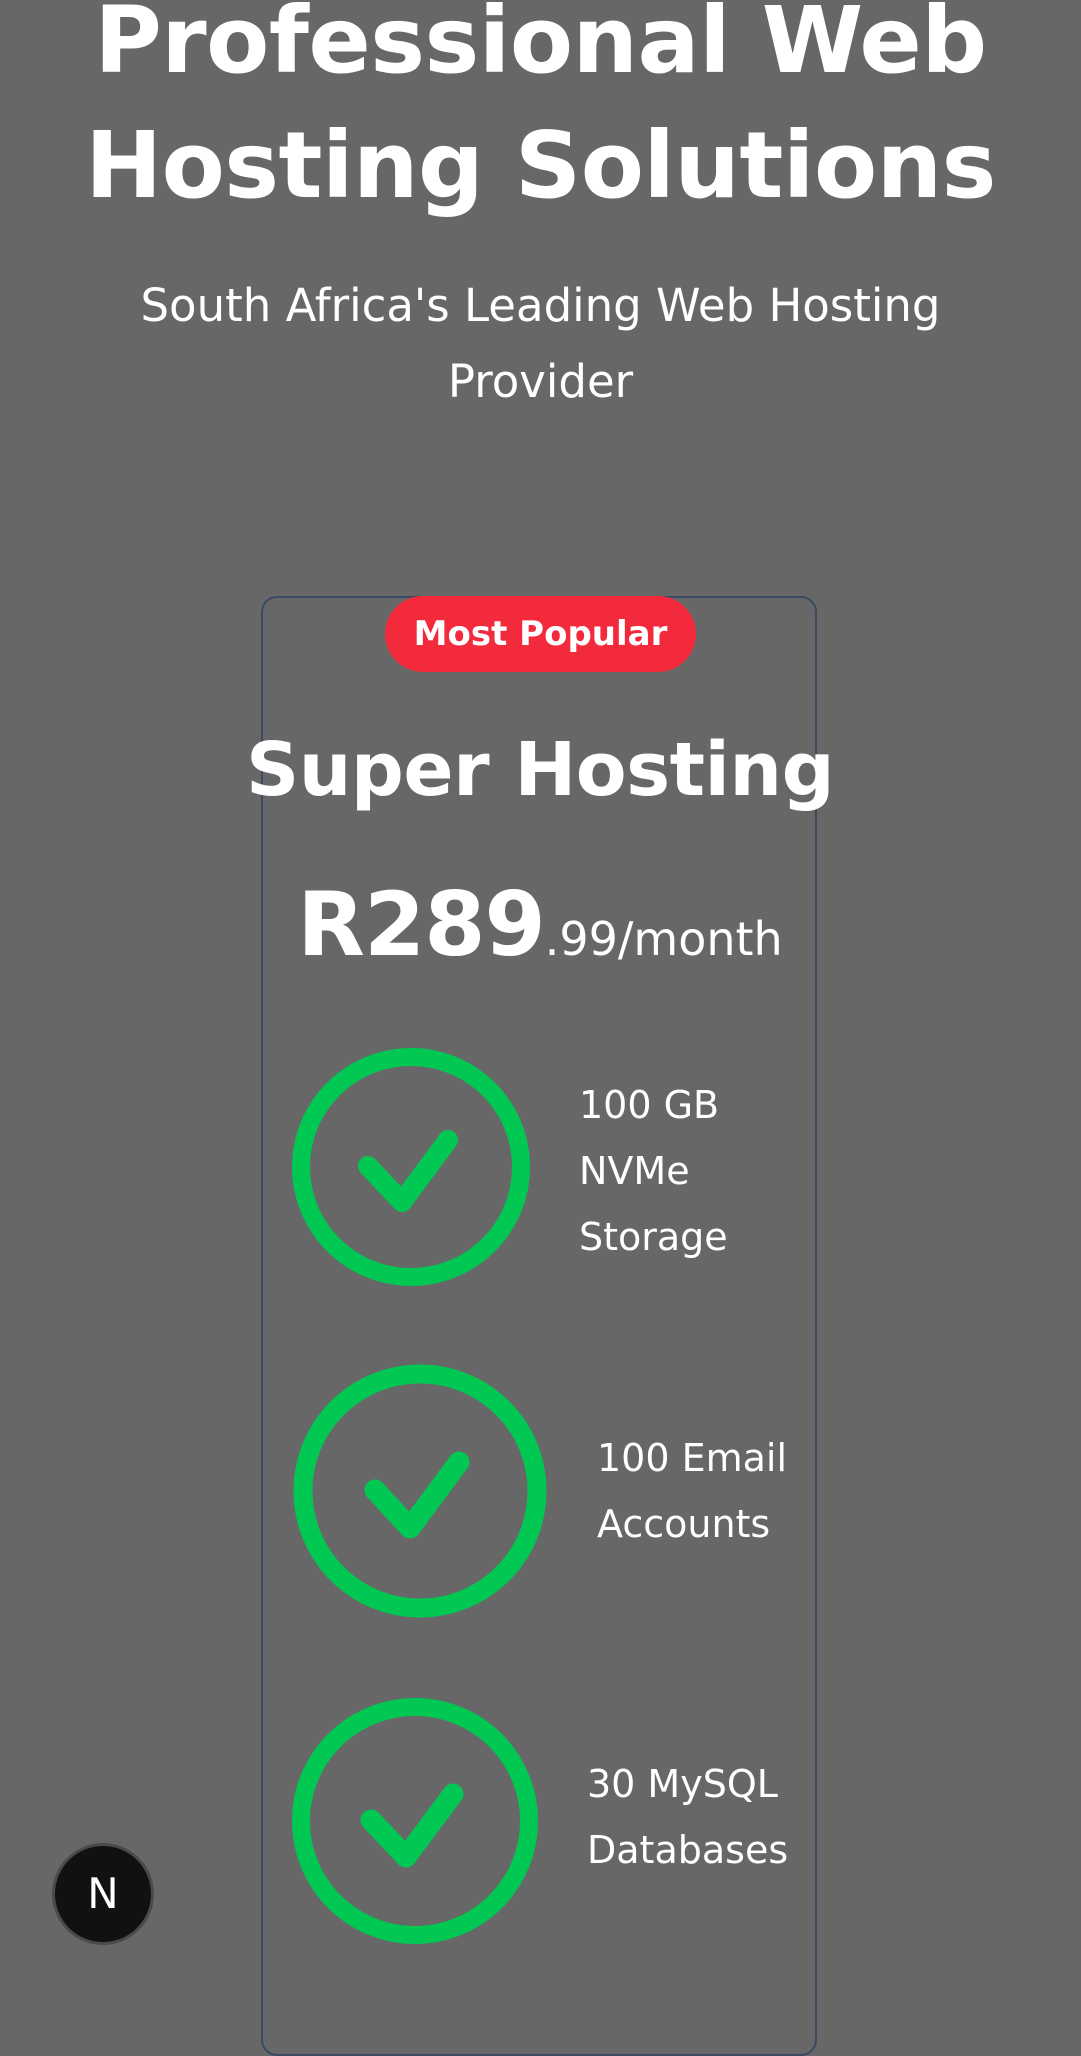 This screenshot has height=2056, width=1081. I want to click on feature-item-email: 100 Email Accounts, so click(543, 1491).